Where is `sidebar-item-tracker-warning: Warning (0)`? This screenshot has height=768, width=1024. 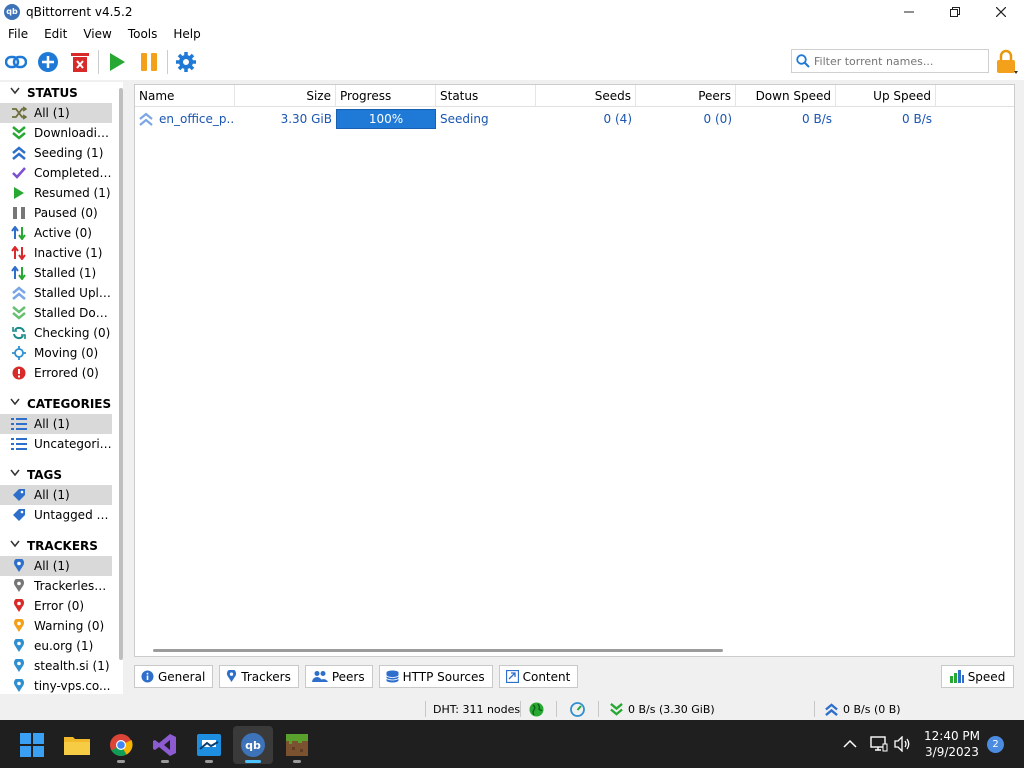 sidebar-item-tracker-warning: Warning (0) is located at coordinates (56, 626).